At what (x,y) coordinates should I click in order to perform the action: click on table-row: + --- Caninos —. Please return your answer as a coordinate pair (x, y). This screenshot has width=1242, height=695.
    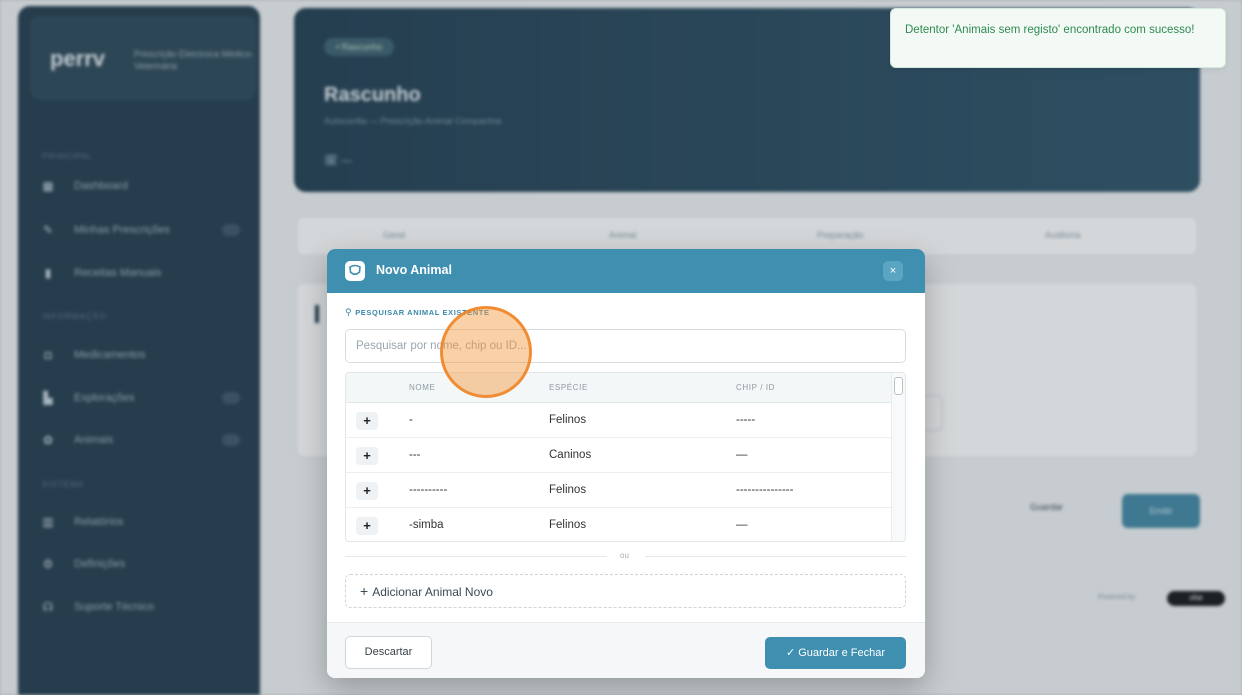
    Looking at the image, I should click on (618, 455).